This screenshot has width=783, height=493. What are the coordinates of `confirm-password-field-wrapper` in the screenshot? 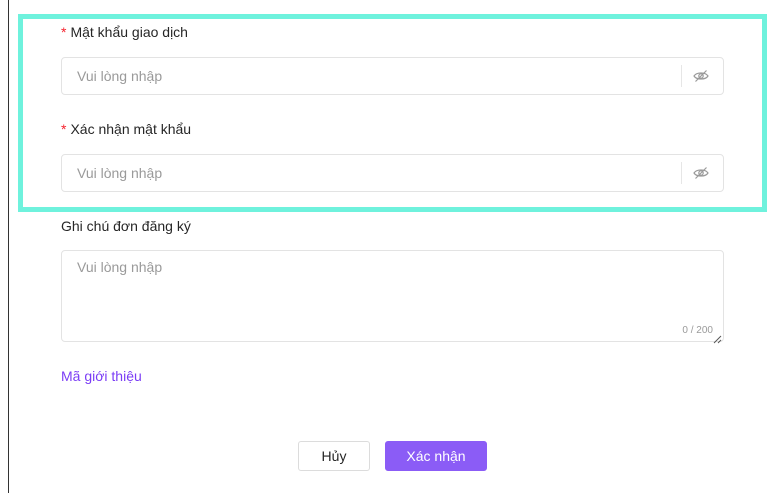 It's located at (392, 173).